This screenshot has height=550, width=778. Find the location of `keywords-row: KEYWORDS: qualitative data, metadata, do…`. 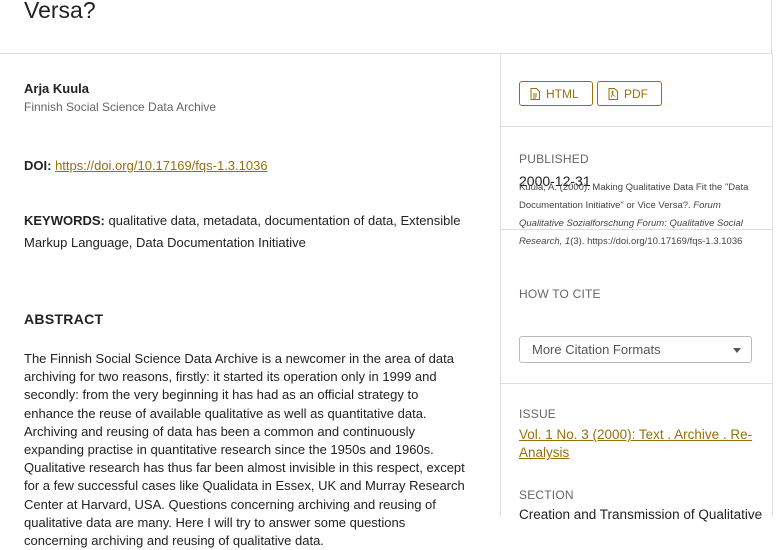

keywords-row: KEYWORDS: qualitative data, metadata, do… is located at coordinates (244, 232).